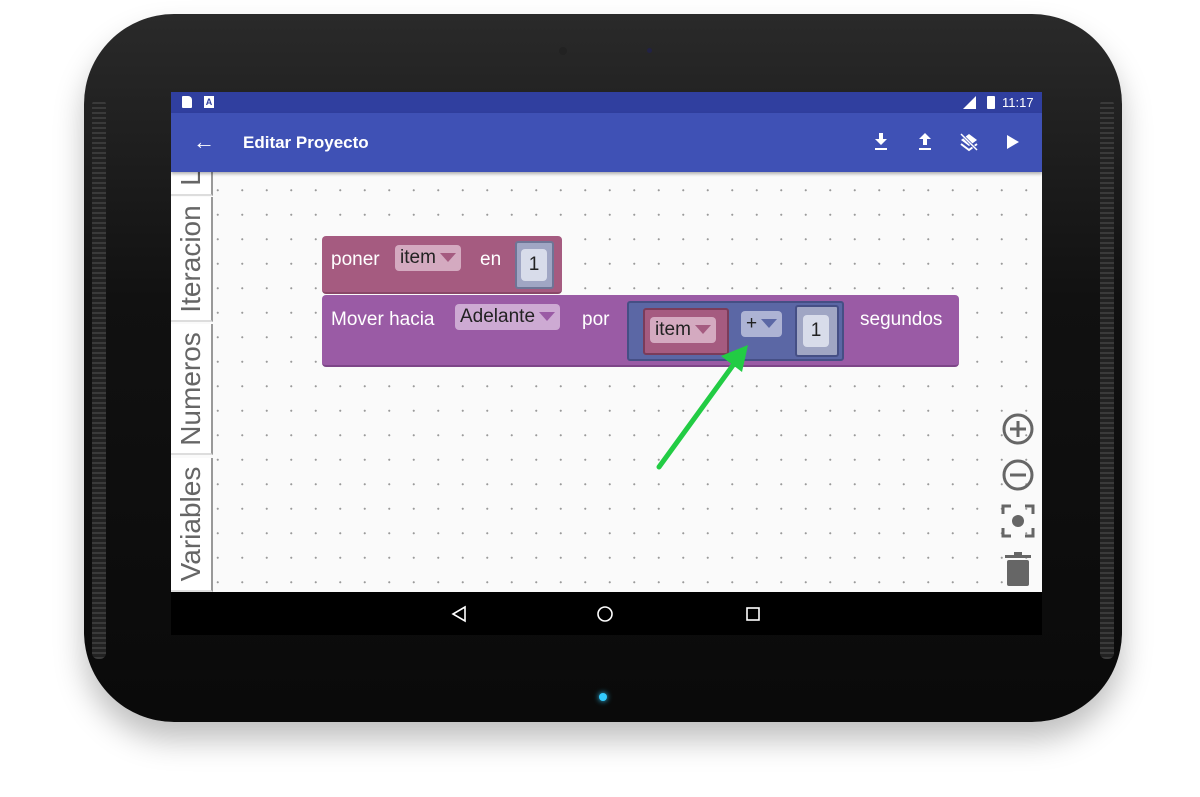 The image size is (1200, 797). What do you see at coordinates (1018, 521) in the screenshot?
I see `recenter-icon` at bounding box center [1018, 521].